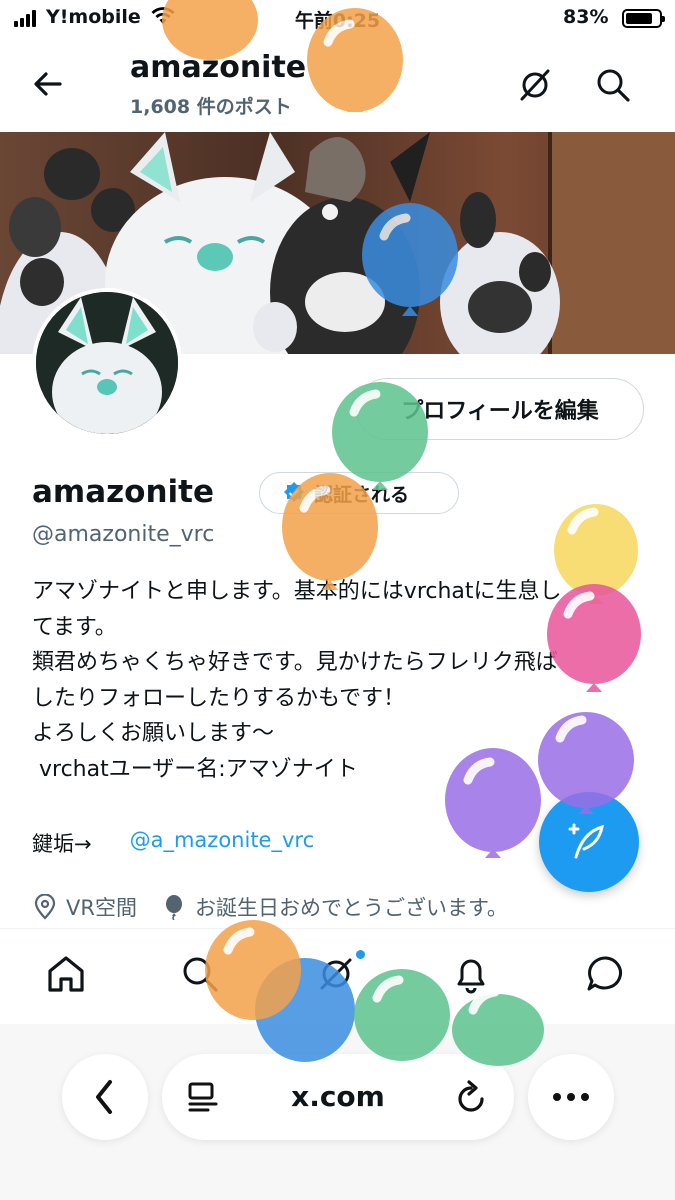 Image resolution: width=675 pixels, height=1200 pixels. I want to click on avatar-image, so click(107, 363).